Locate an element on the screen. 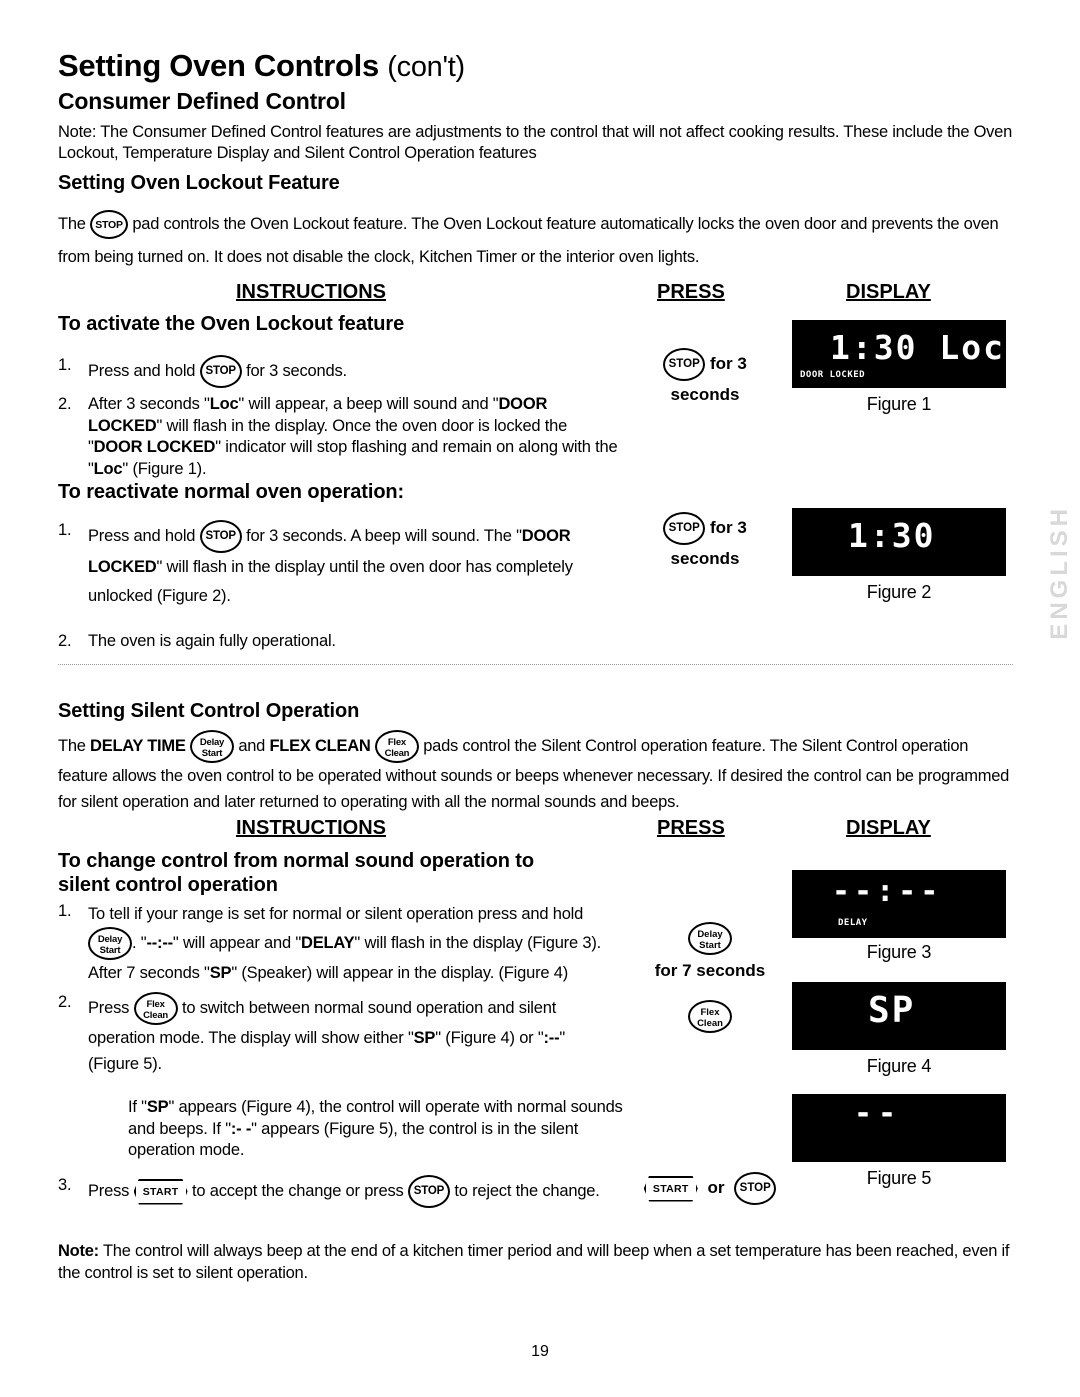 The width and height of the screenshot is (1080, 1397). seg: The is located at coordinates (72, 745).